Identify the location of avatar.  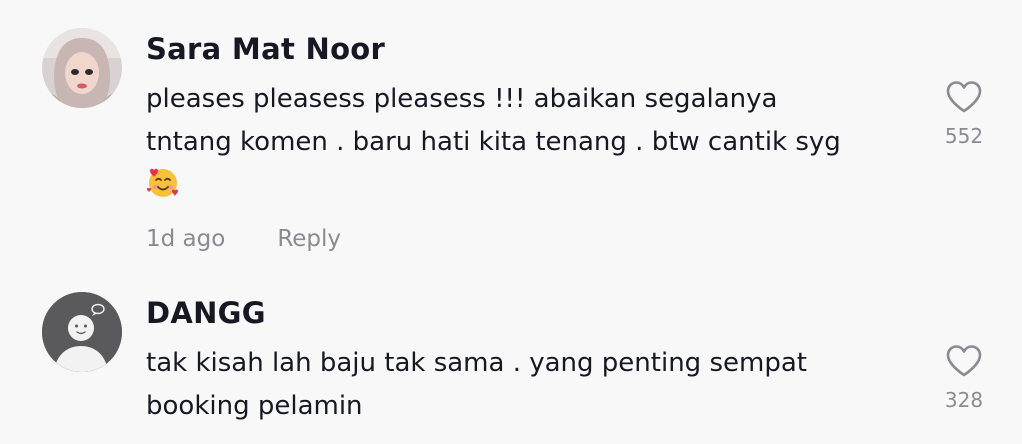
(82, 332).